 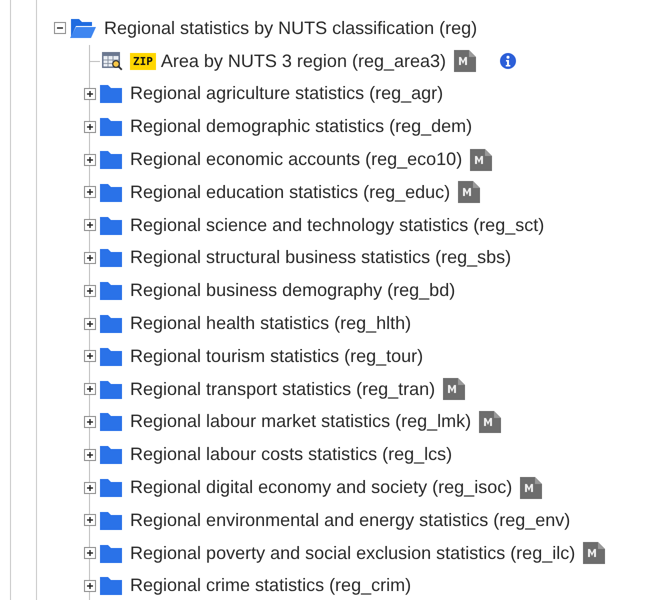 What do you see at coordinates (301, 127) in the screenshot?
I see `folder-label: Regional demographic statistics (reg_dem)` at bounding box center [301, 127].